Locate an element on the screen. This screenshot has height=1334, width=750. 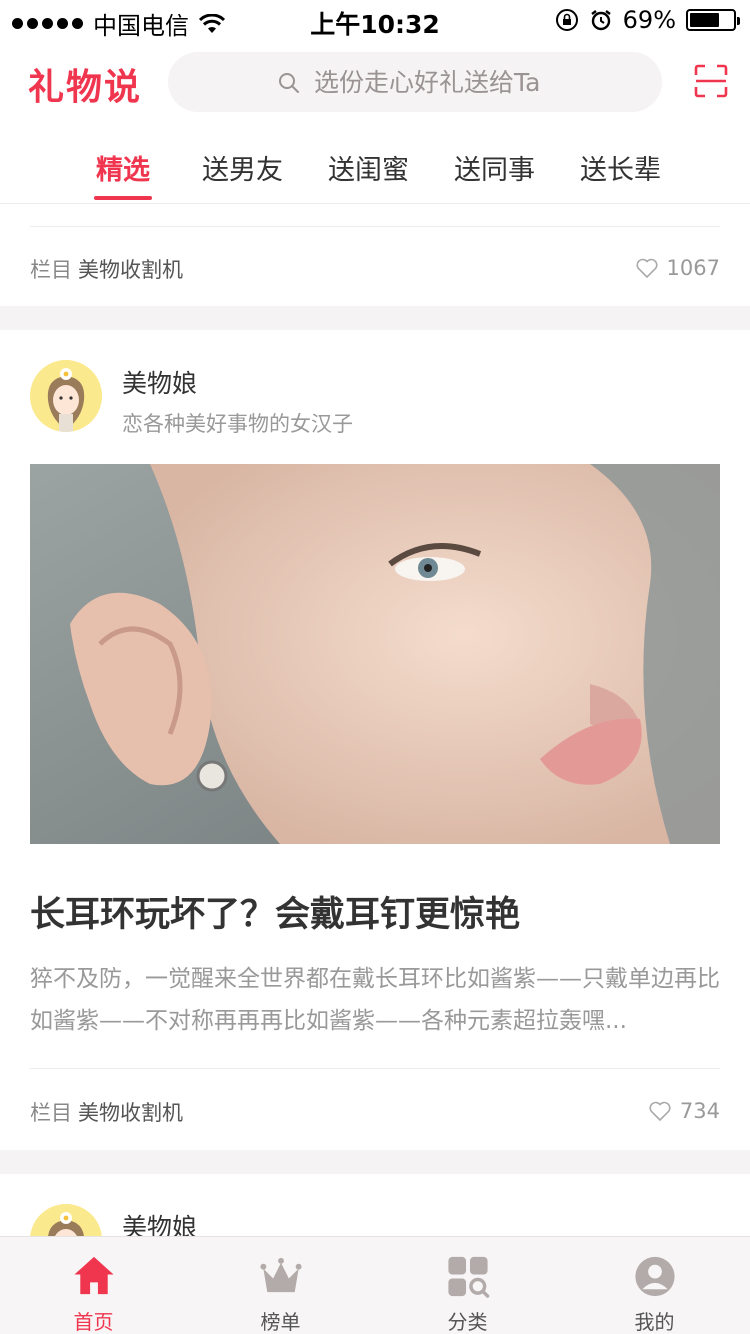
tabbar-home: 首页 is located at coordinates (93, 1285).